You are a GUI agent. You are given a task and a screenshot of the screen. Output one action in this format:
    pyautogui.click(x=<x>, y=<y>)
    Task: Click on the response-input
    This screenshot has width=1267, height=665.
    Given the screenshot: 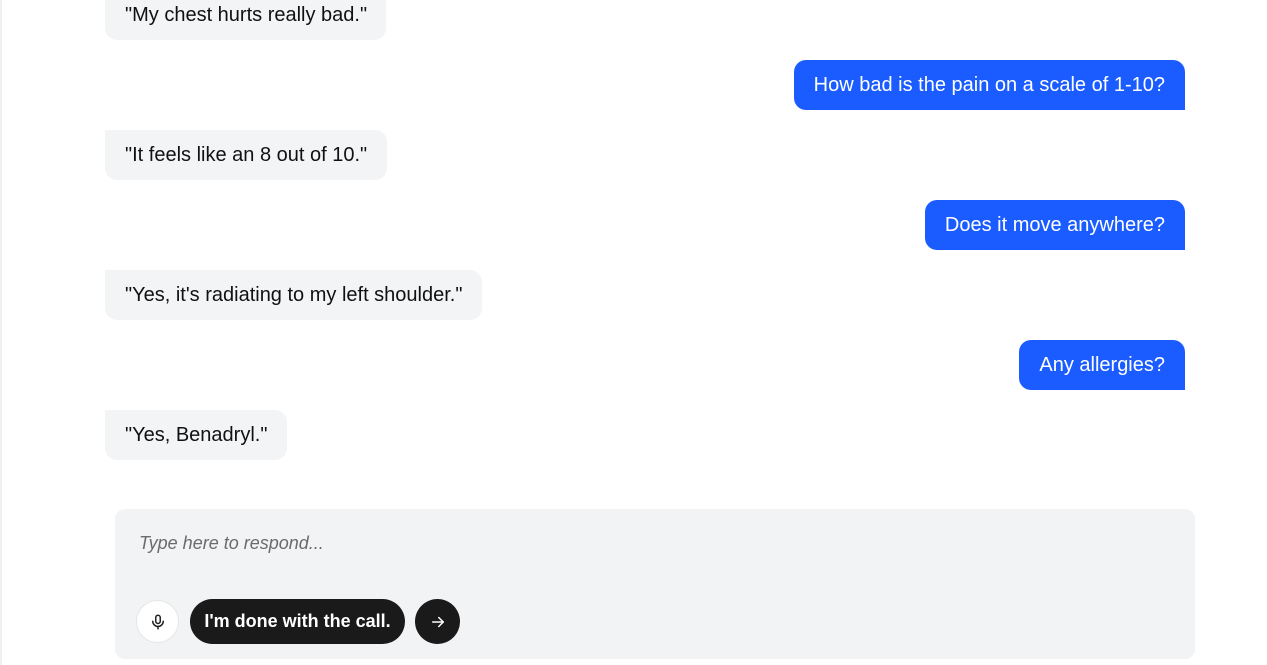 What is the action you would take?
    pyautogui.click(x=654, y=543)
    